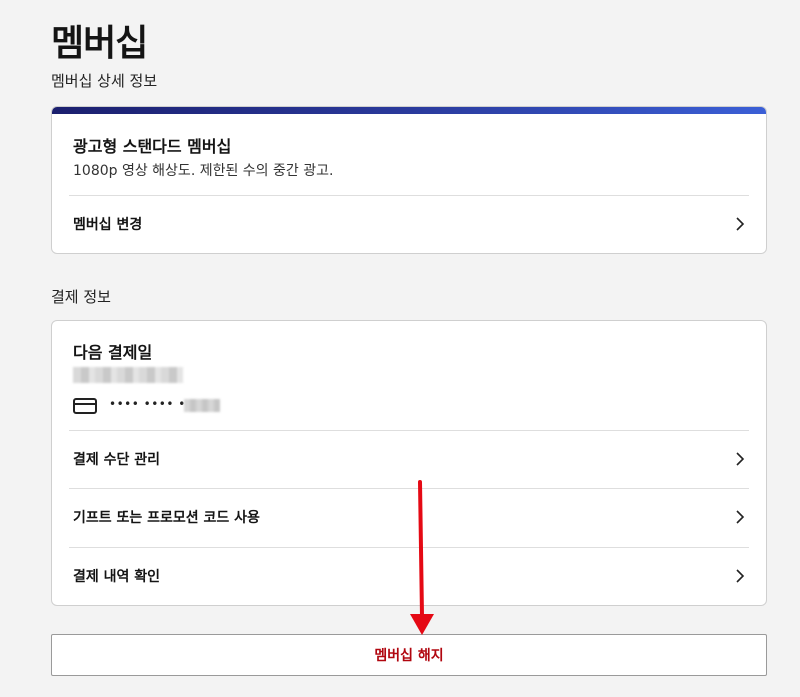  I want to click on plan-description: 1080p 영상 해상도. 제한된 수의 중간 광고., so click(203, 171).